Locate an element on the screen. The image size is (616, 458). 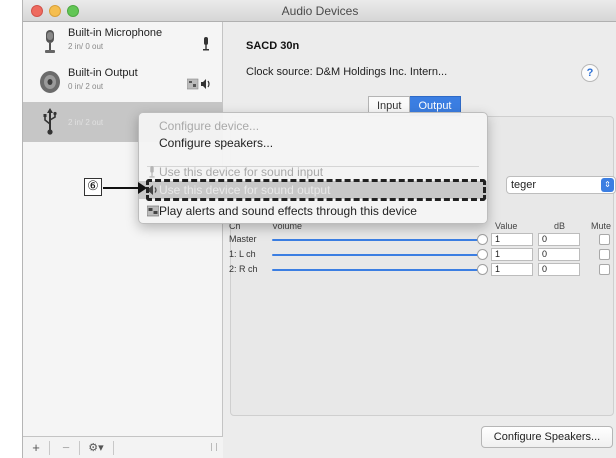
device-built-in-output: Built-in Output 0 in/ 2 out is located at coordinates (123, 82).